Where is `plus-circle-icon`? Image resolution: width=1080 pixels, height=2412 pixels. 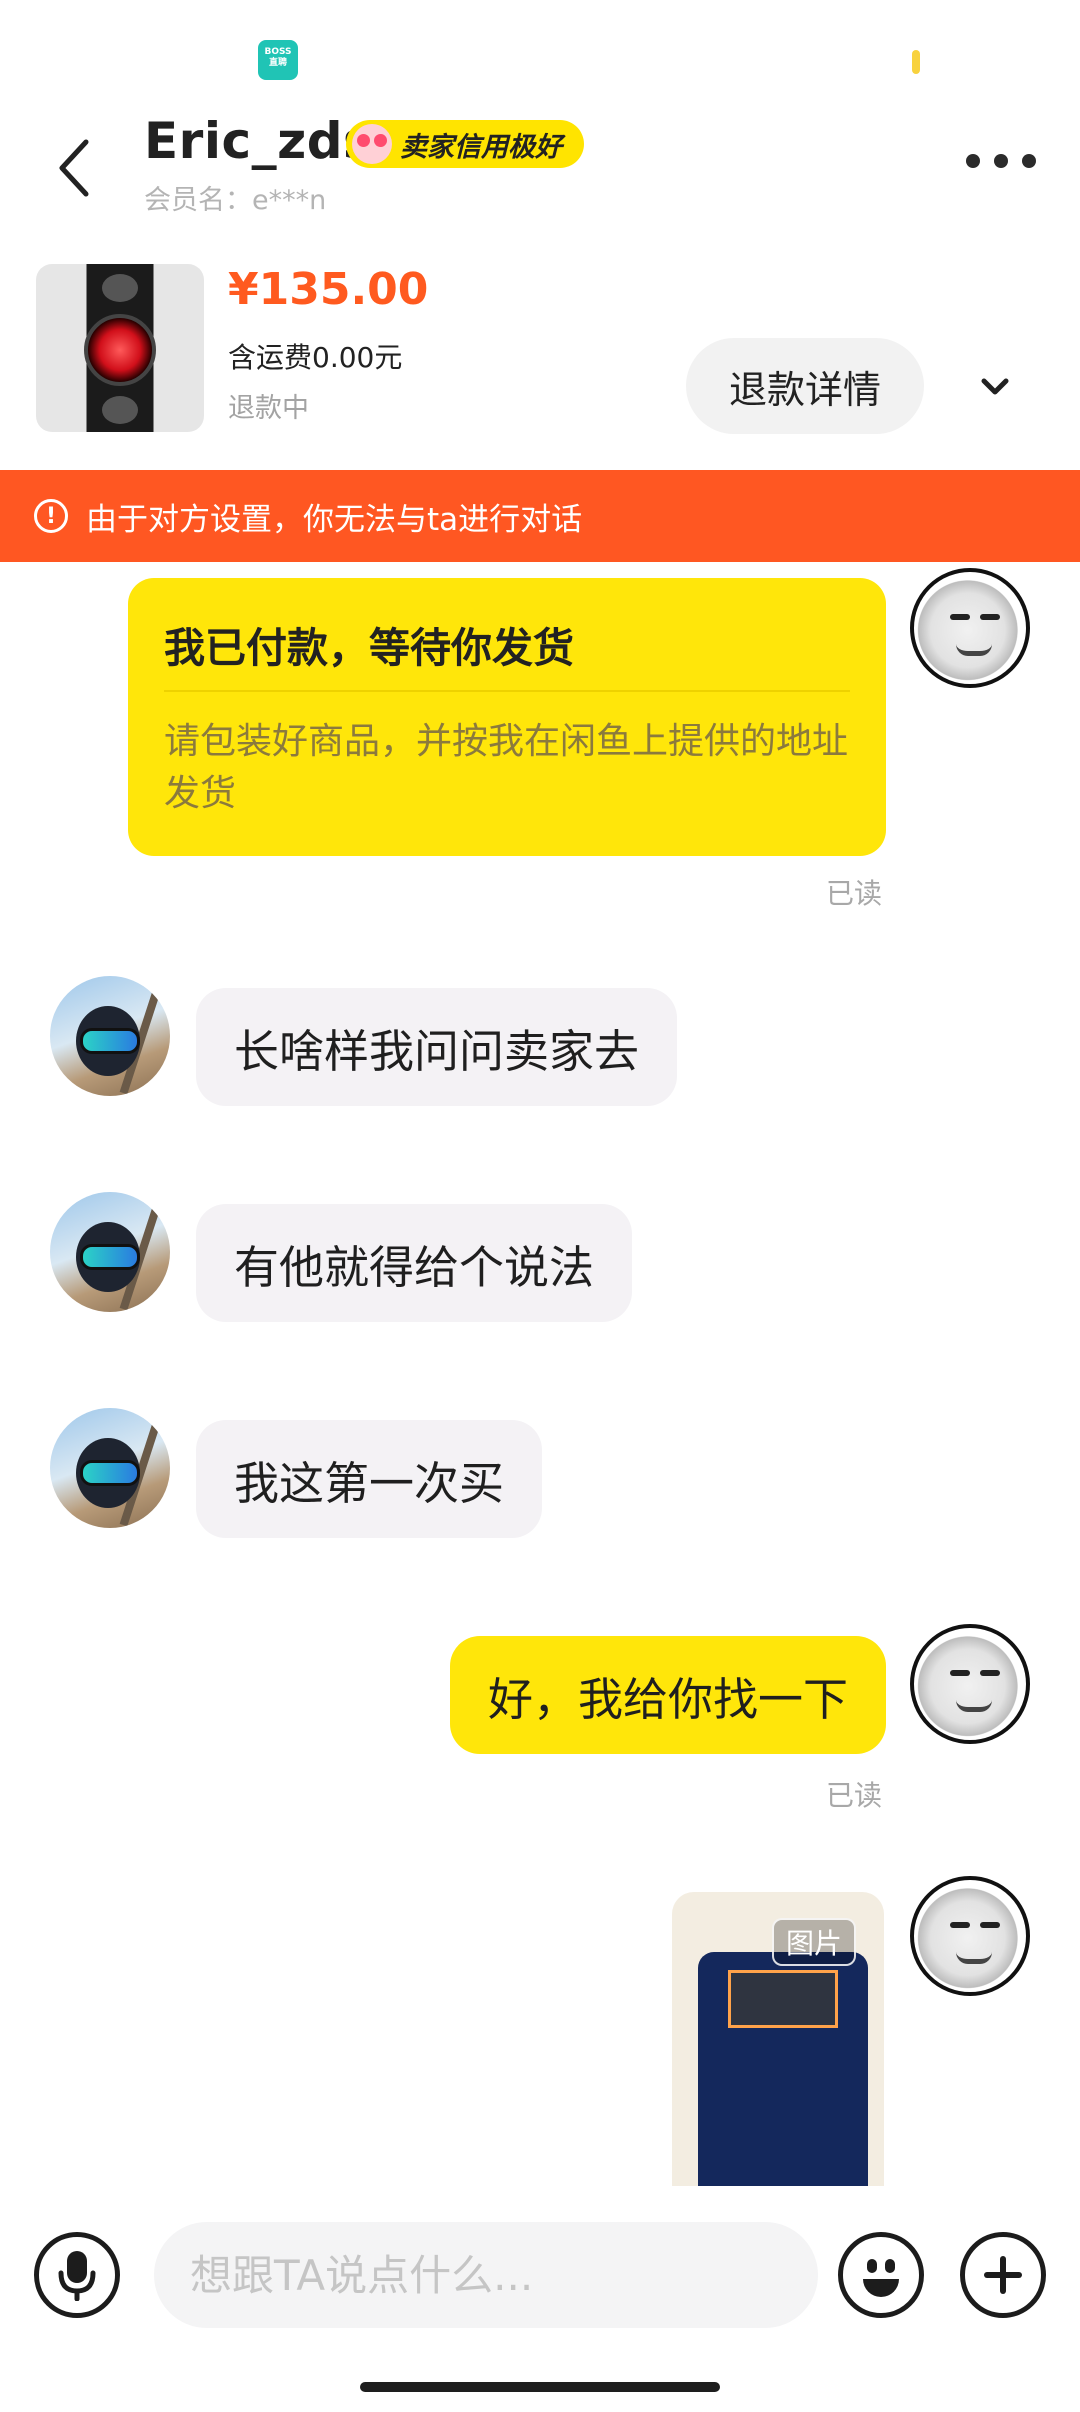 plus-circle-icon is located at coordinates (1003, 2275).